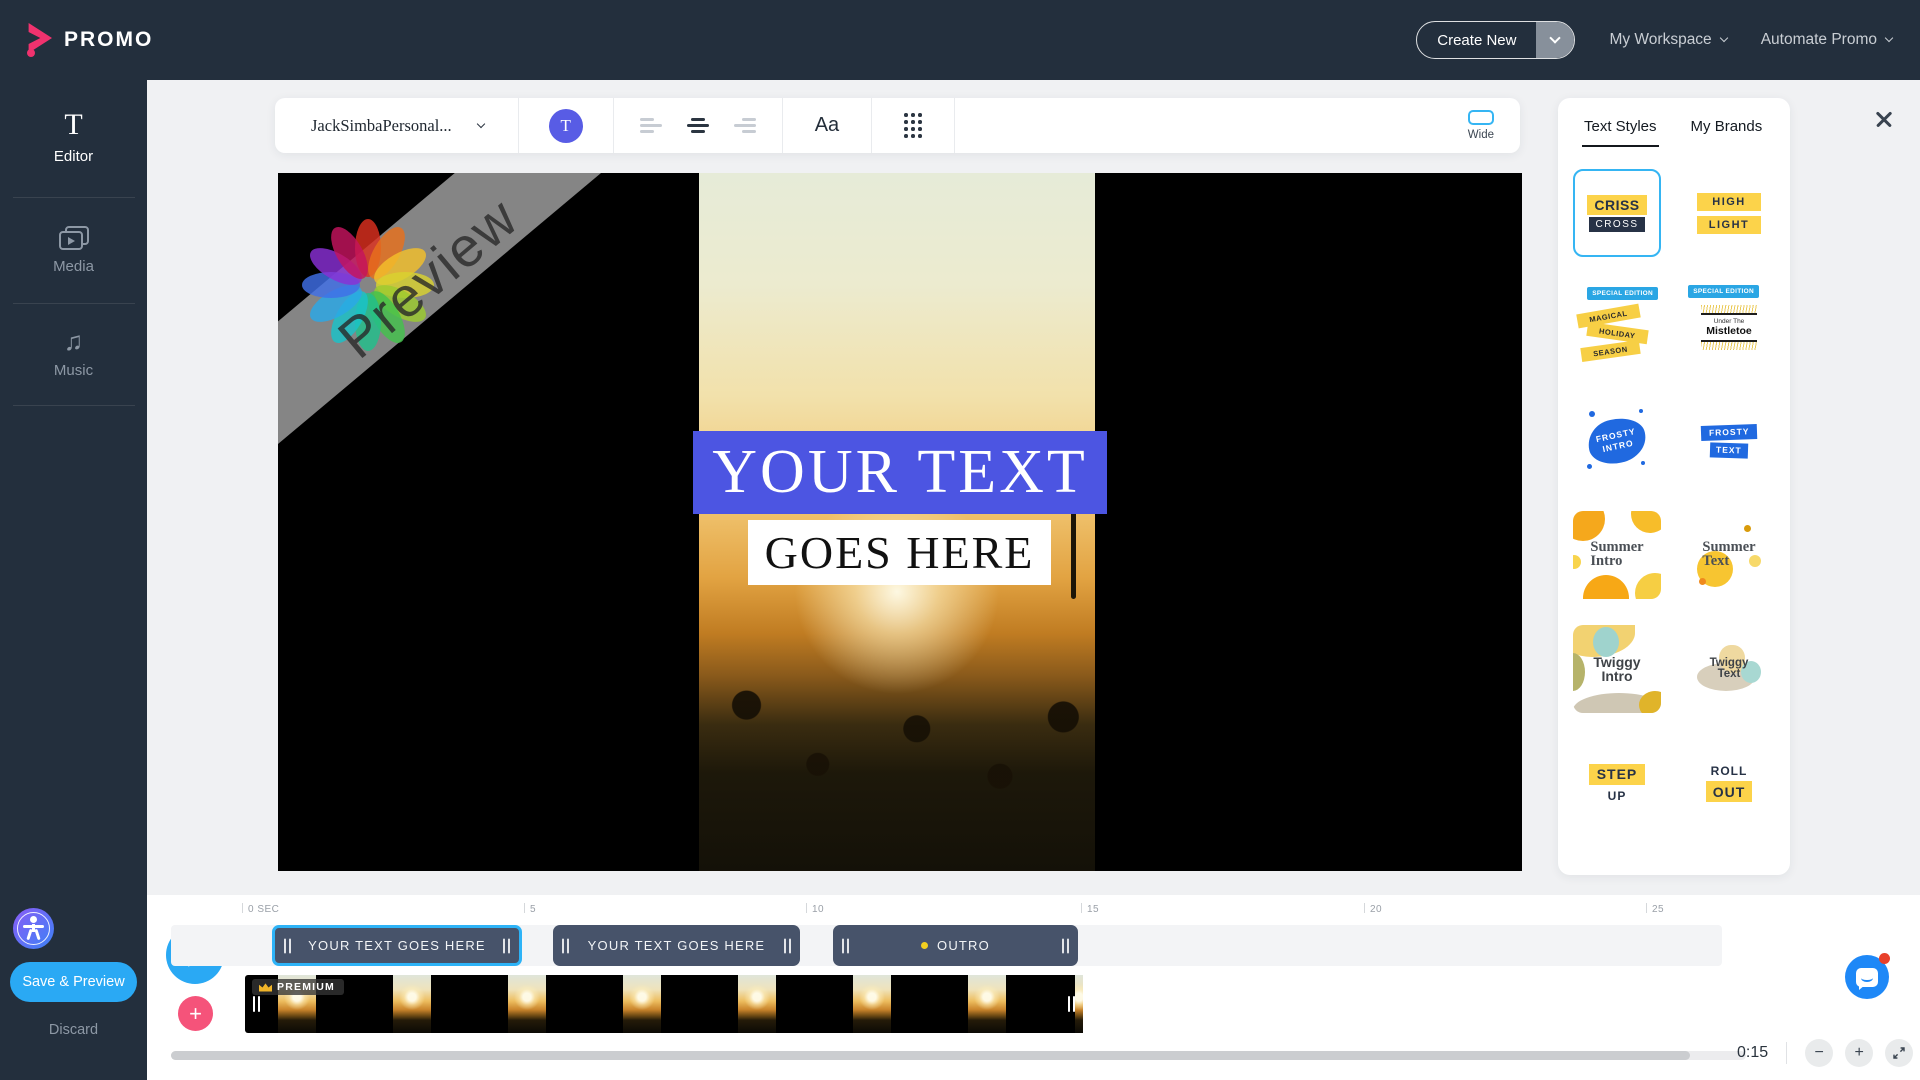 The image size is (1920, 1080). What do you see at coordinates (1617, 676) in the screenshot?
I see `style-word: Intro` at bounding box center [1617, 676].